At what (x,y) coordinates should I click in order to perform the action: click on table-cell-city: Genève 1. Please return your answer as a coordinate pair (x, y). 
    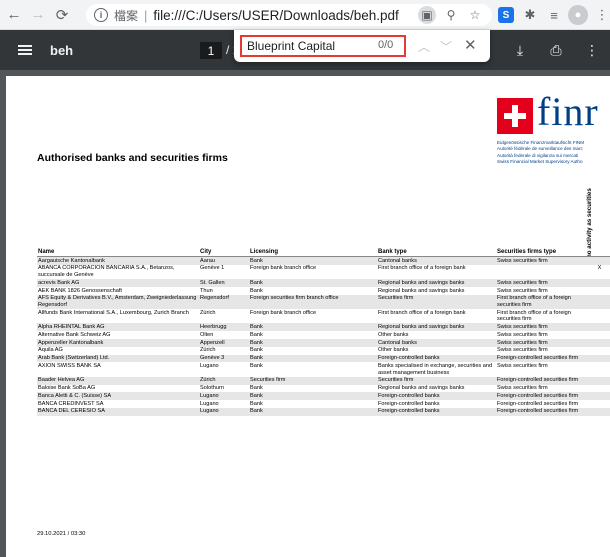
    Looking at the image, I should click on (212, 268).